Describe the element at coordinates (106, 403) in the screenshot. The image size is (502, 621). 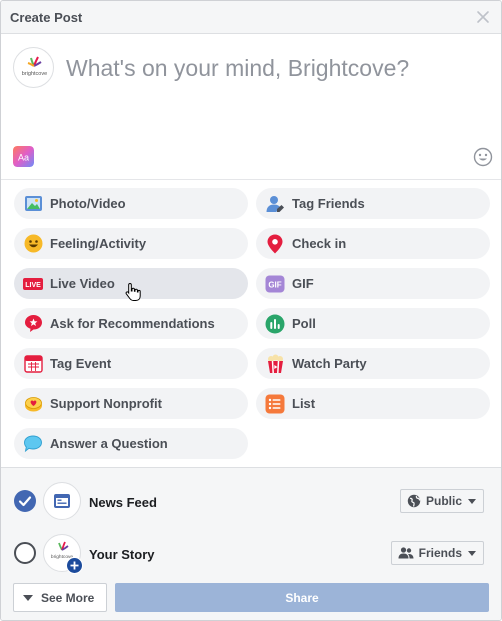
I see `support-nonprofit-label: Support Nonprofit` at that location.